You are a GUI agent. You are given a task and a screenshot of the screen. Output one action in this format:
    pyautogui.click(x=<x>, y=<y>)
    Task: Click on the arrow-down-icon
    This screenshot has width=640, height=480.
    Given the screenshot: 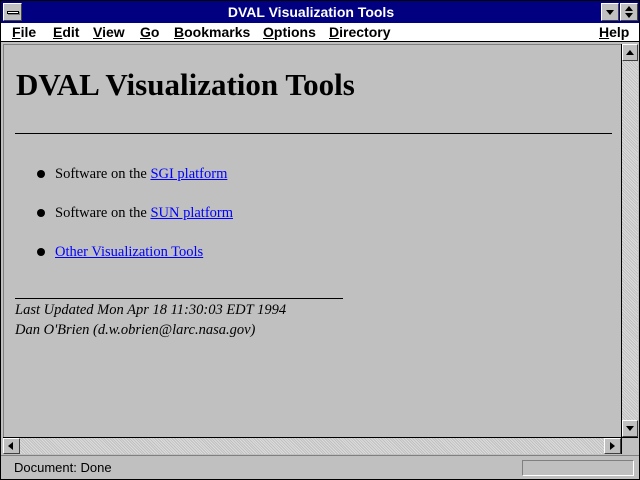 What is the action you would take?
    pyautogui.click(x=630, y=428)
    